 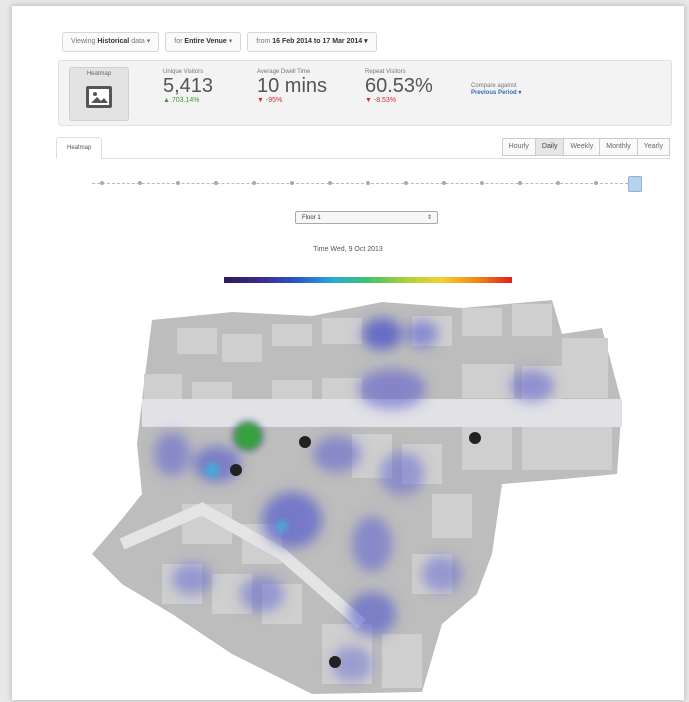 What do you see at coordinates (178, 41) in the screenshot?
I see `filter-prefix: for` at bounding box center [178, 41].